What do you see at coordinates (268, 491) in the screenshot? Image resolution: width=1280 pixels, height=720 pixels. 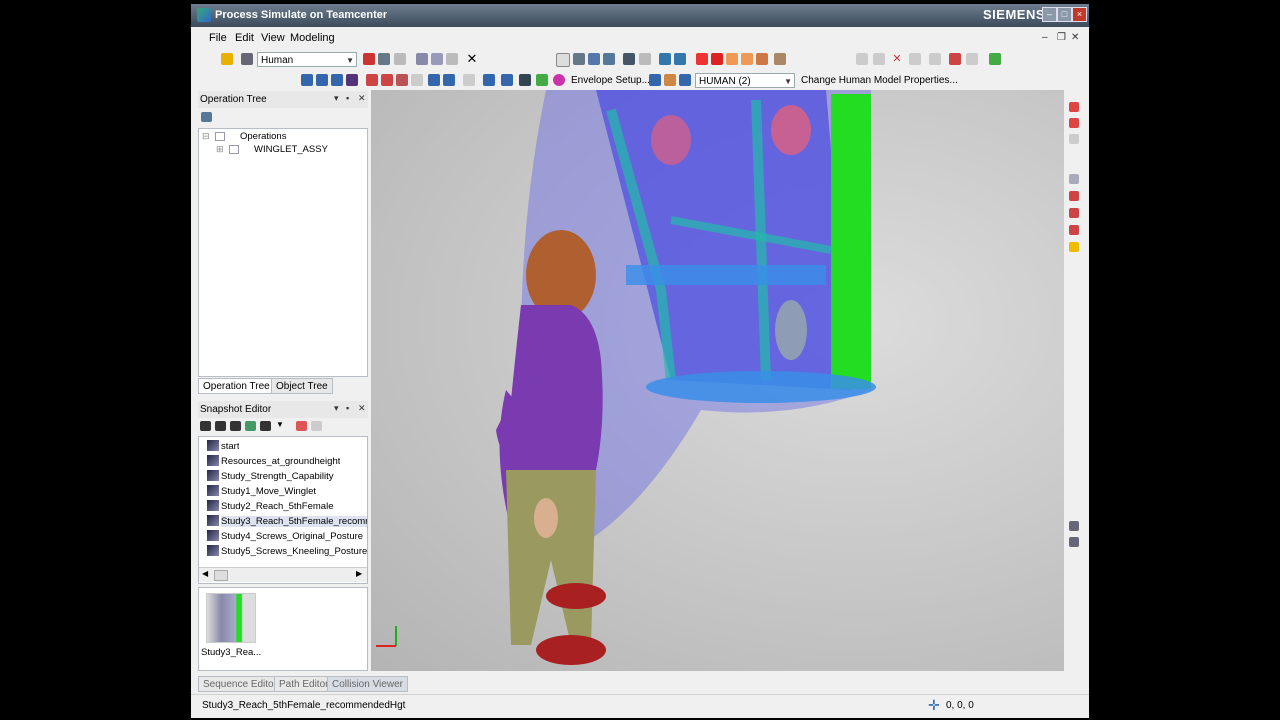 I see `list-item: Study1_Move_Winglet` at bounding box center [268, 491].